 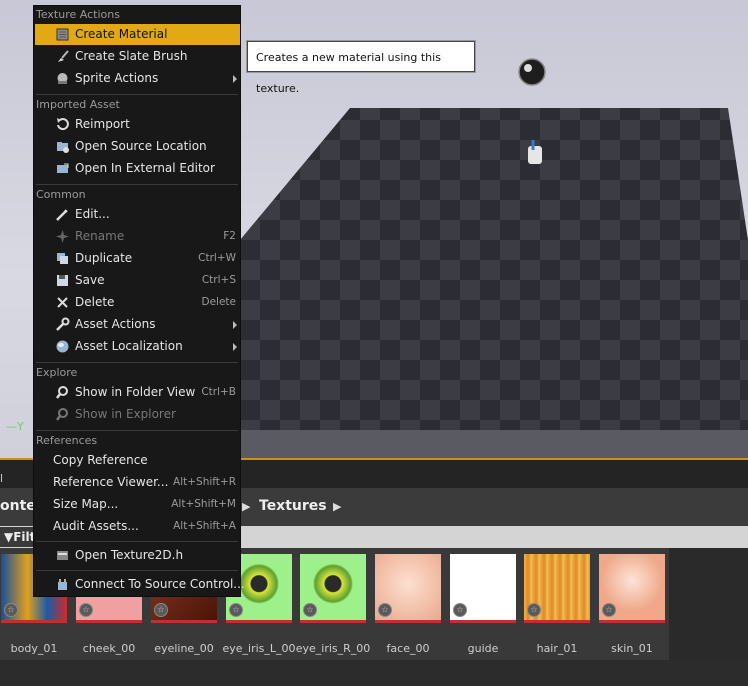 I want to click on asset-name: guide, so click(x=483, y=648).